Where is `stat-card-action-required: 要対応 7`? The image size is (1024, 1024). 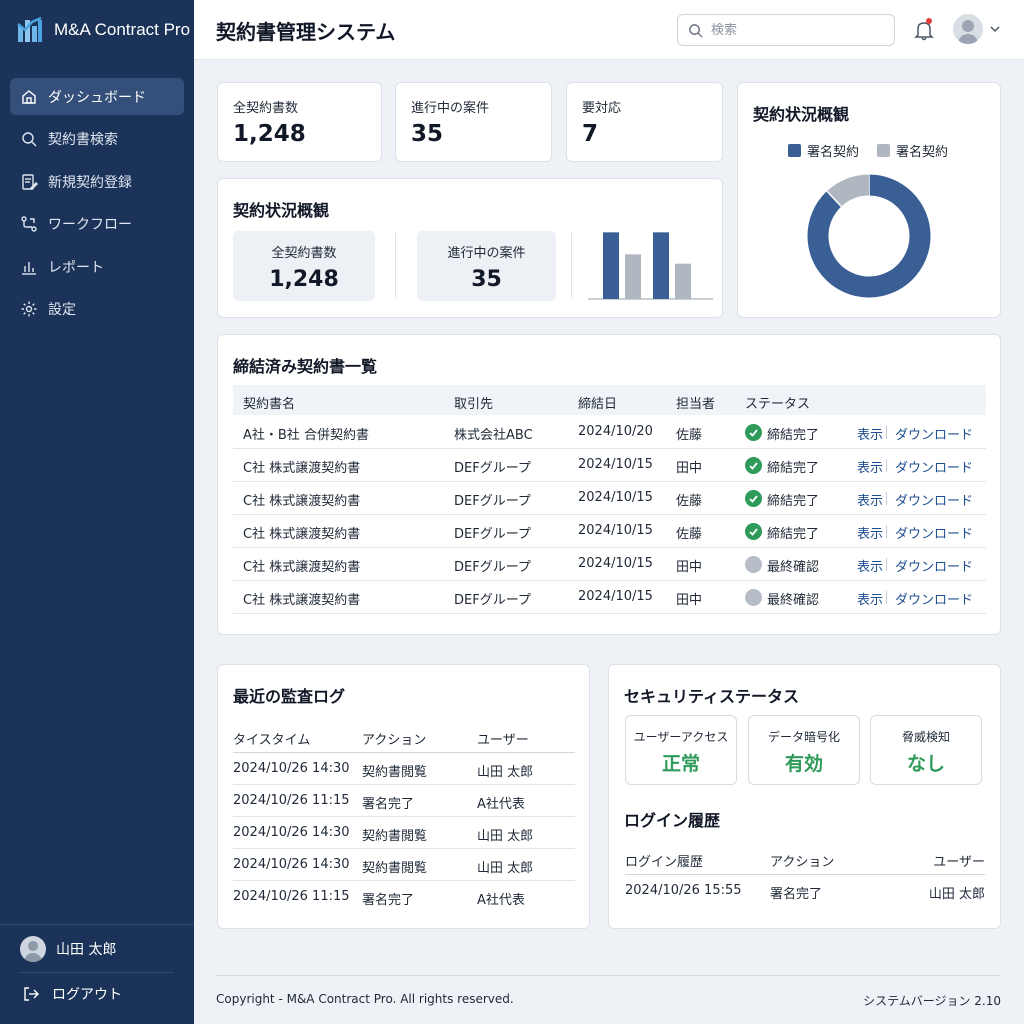
stat-card-action-required: 要対応 7 is located at coordinates (644, 122).